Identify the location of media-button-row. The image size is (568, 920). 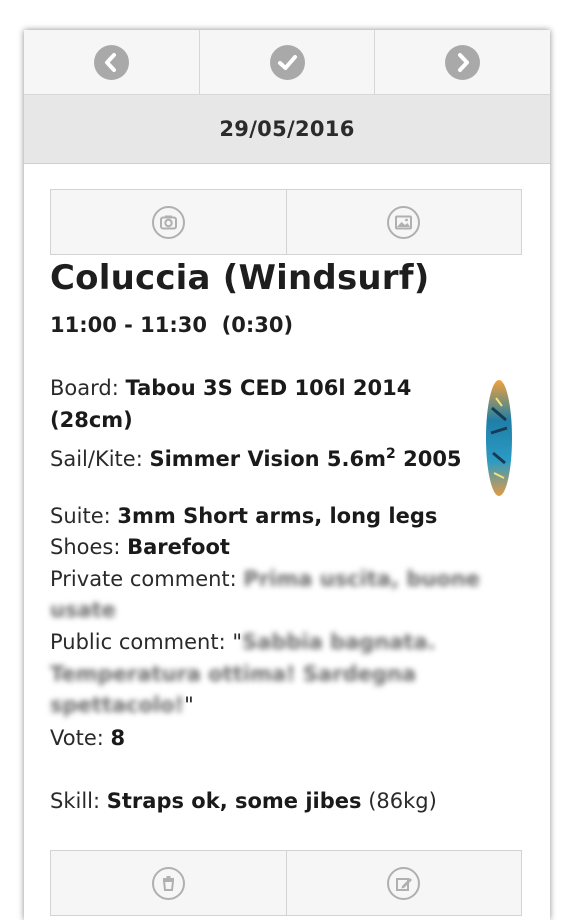
(286, 222).